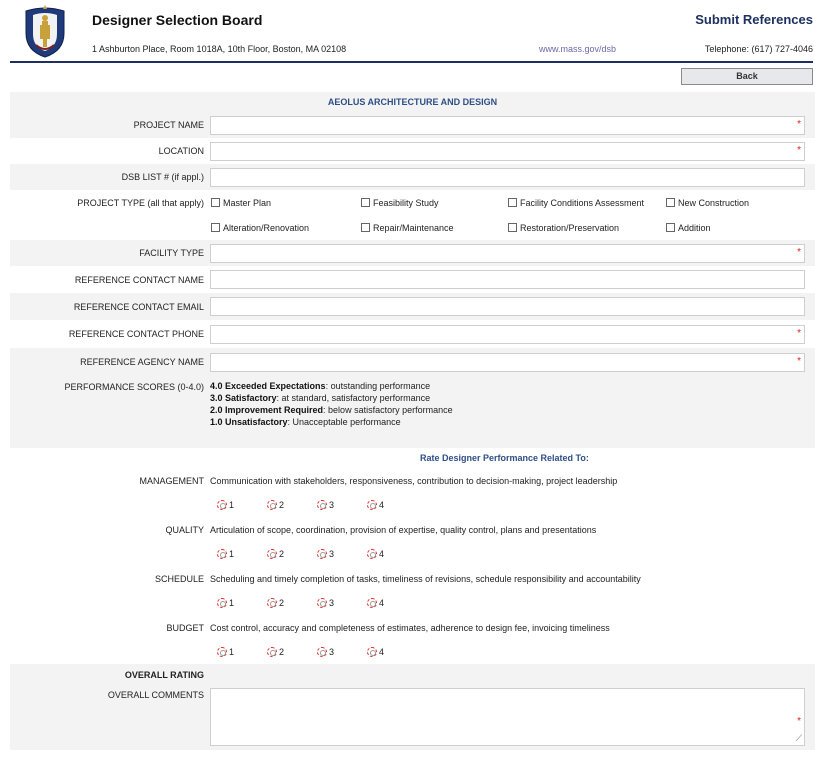 The width and height of the screenshot is (815, 761). Describe the element at coordinates (171, 253) in the screenshot. I see `facility-type-label: FACILITY TYPE` at that location.